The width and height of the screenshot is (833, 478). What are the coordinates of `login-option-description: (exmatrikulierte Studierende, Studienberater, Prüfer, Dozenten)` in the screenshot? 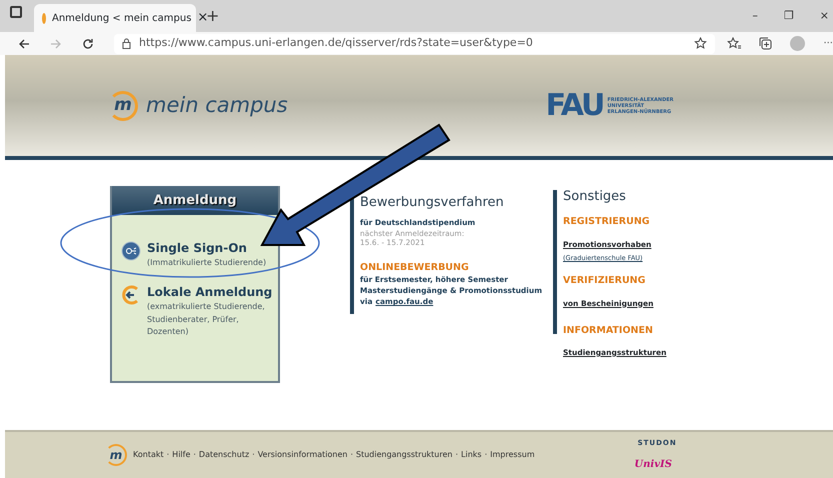 It's located at (206, 319).